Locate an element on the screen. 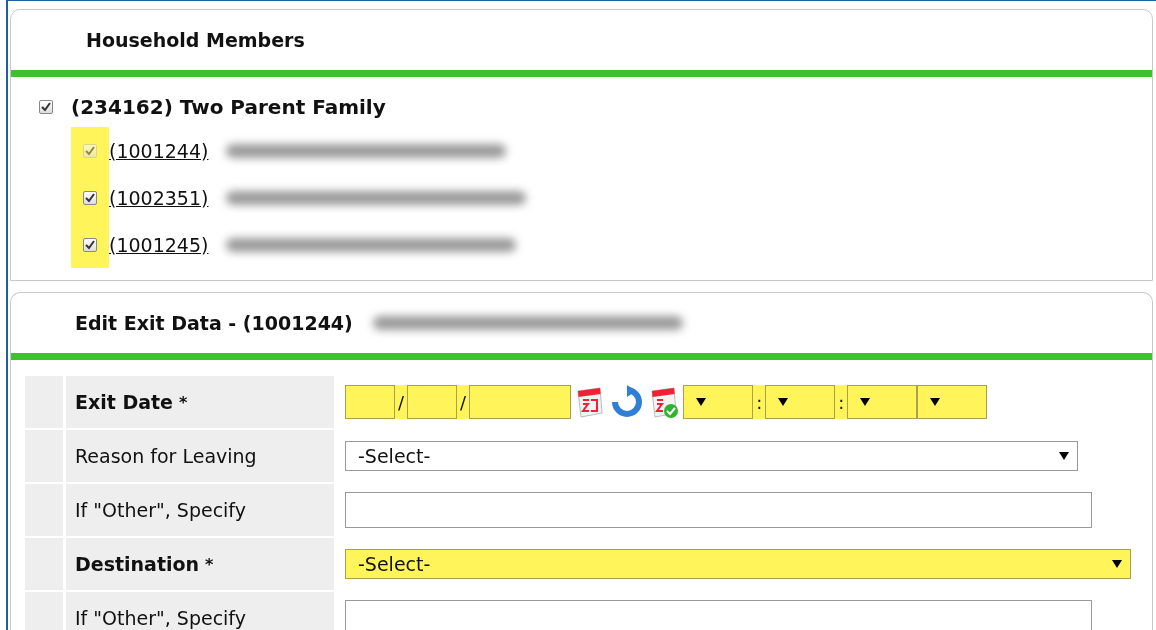  panel-title: Edit Exit Data - (1001244) is located at coordinates (214, 323).